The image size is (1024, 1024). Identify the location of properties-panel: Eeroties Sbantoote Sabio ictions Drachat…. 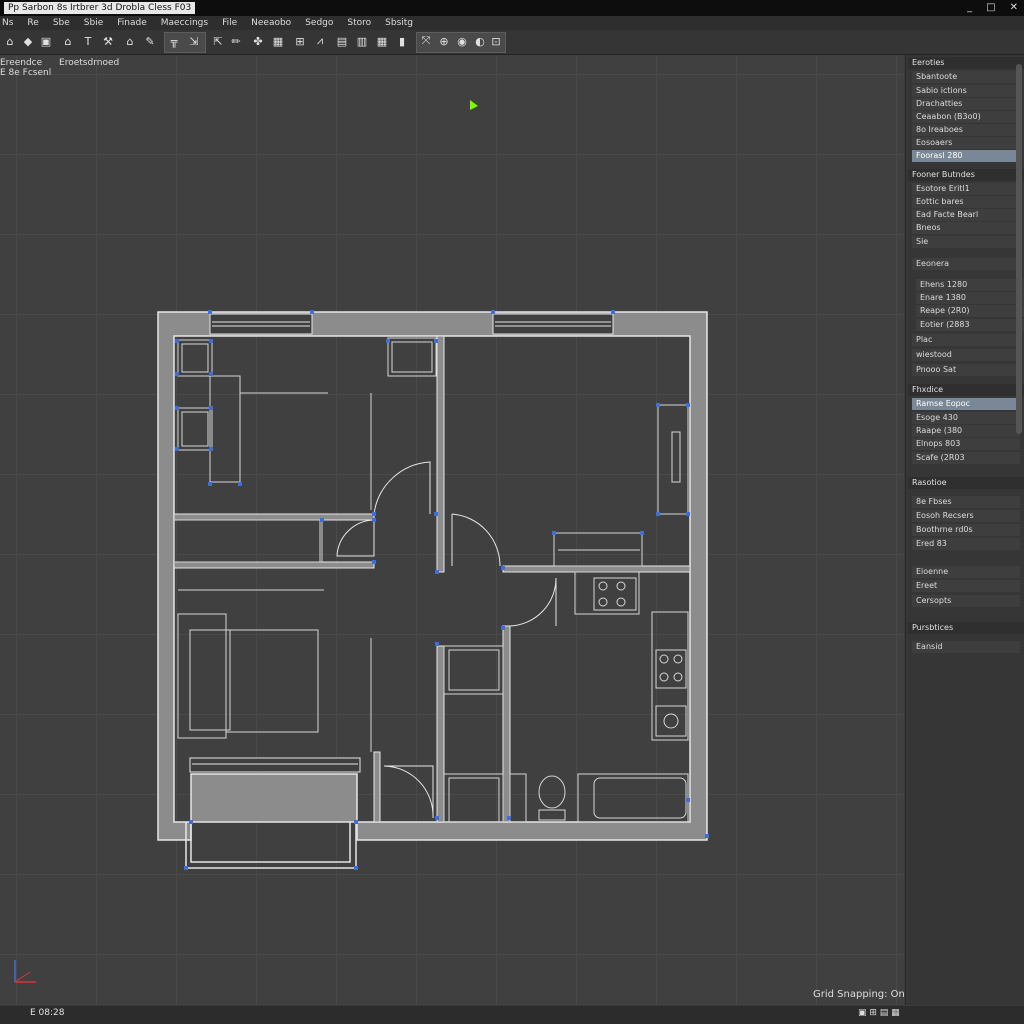
(964, 530).